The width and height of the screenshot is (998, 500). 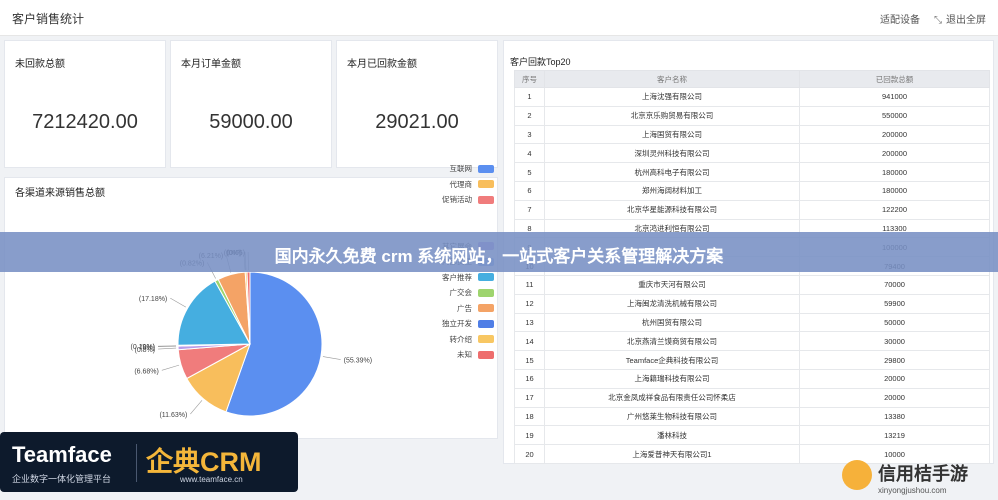 What do you see at coordinates (672, 360) in the screenshot?
I see `cell-customer: Teamface企典科技有限公司` at bounding box center [672, 360].